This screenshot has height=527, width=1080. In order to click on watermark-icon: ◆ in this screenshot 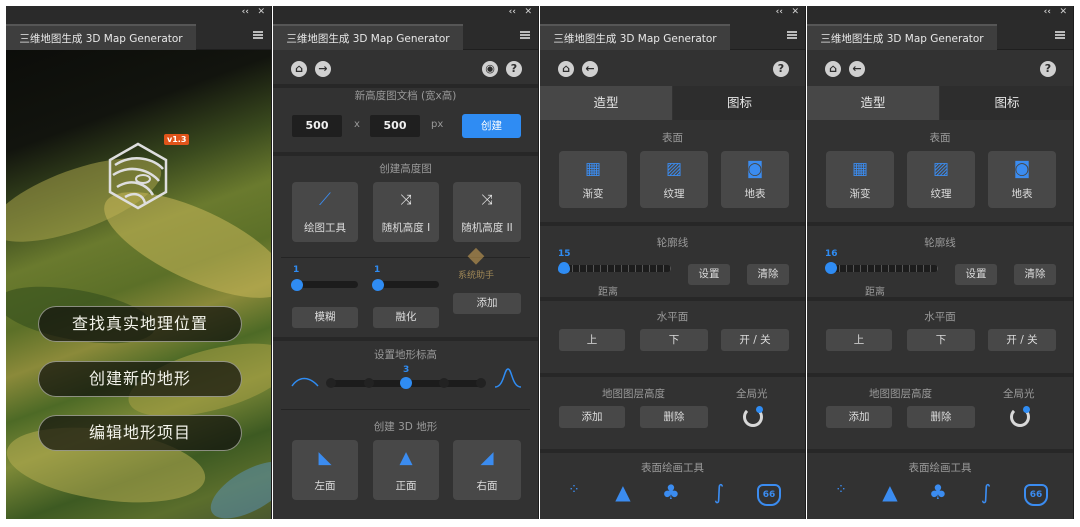, I will do `click(476, 255)`.